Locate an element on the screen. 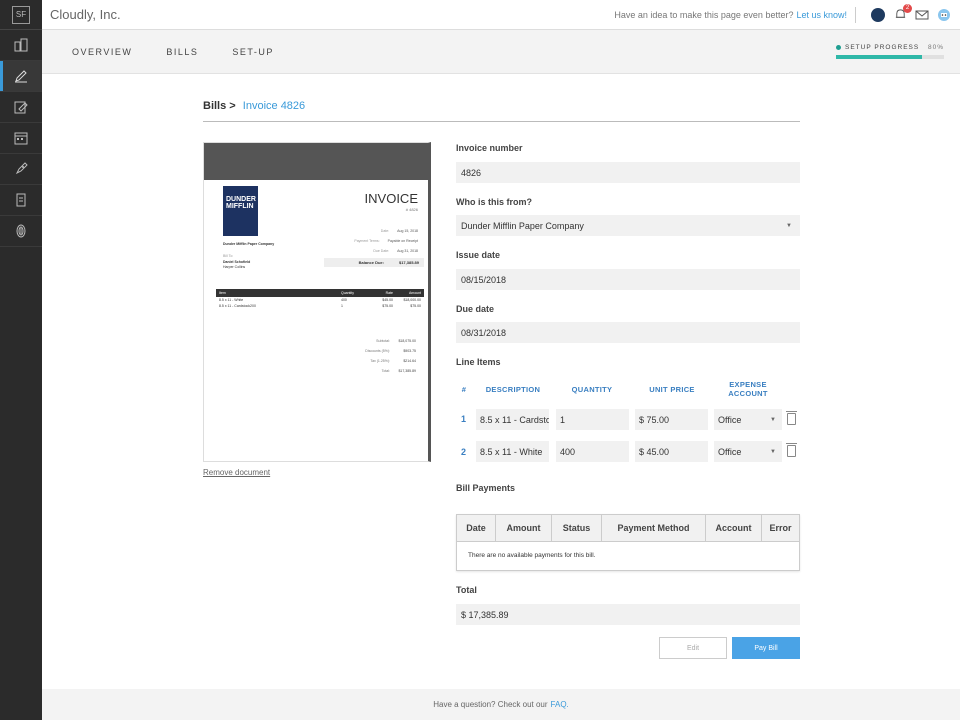  sidebar-item-reports is located at coordinates (21, 200).